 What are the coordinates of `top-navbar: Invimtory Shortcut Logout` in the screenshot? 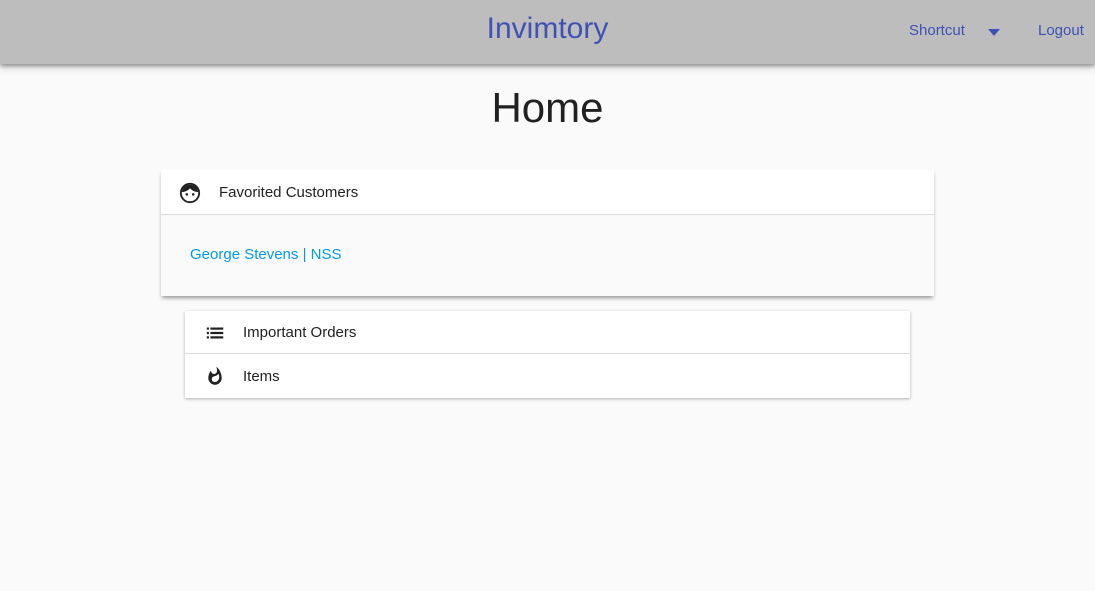 It's located at (547, 32).